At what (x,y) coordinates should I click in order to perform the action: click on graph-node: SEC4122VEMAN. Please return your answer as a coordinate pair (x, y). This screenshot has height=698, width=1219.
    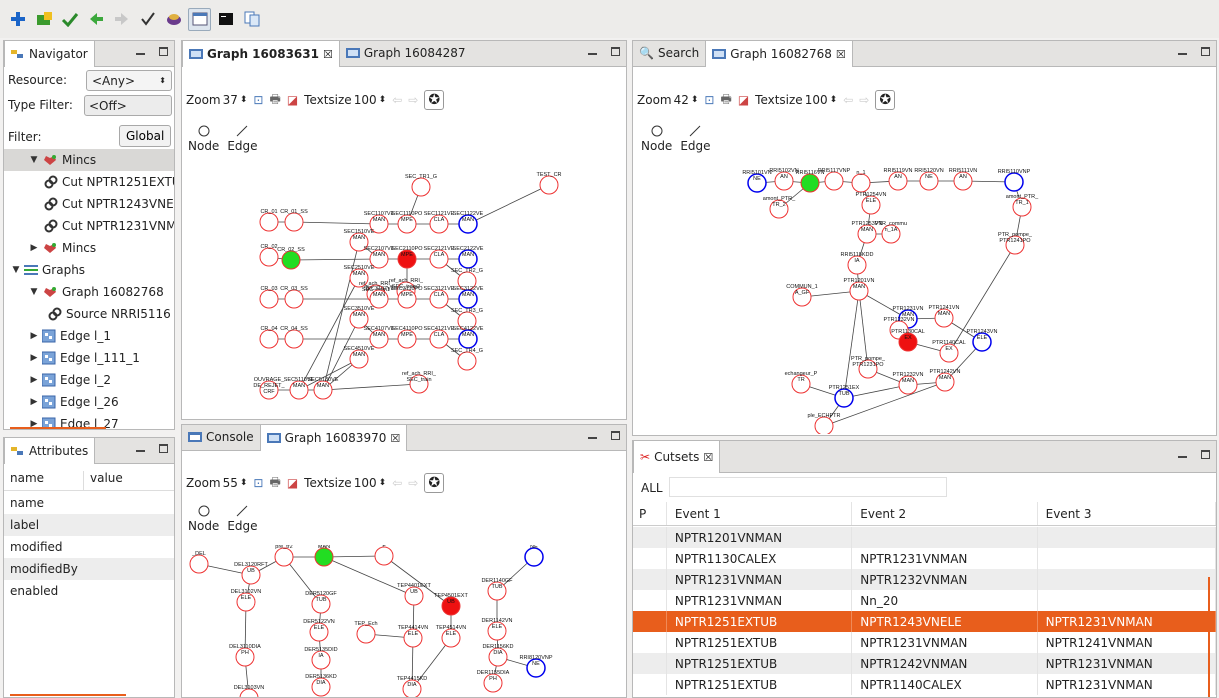
    Looking at the image, I should click on (468, 337).